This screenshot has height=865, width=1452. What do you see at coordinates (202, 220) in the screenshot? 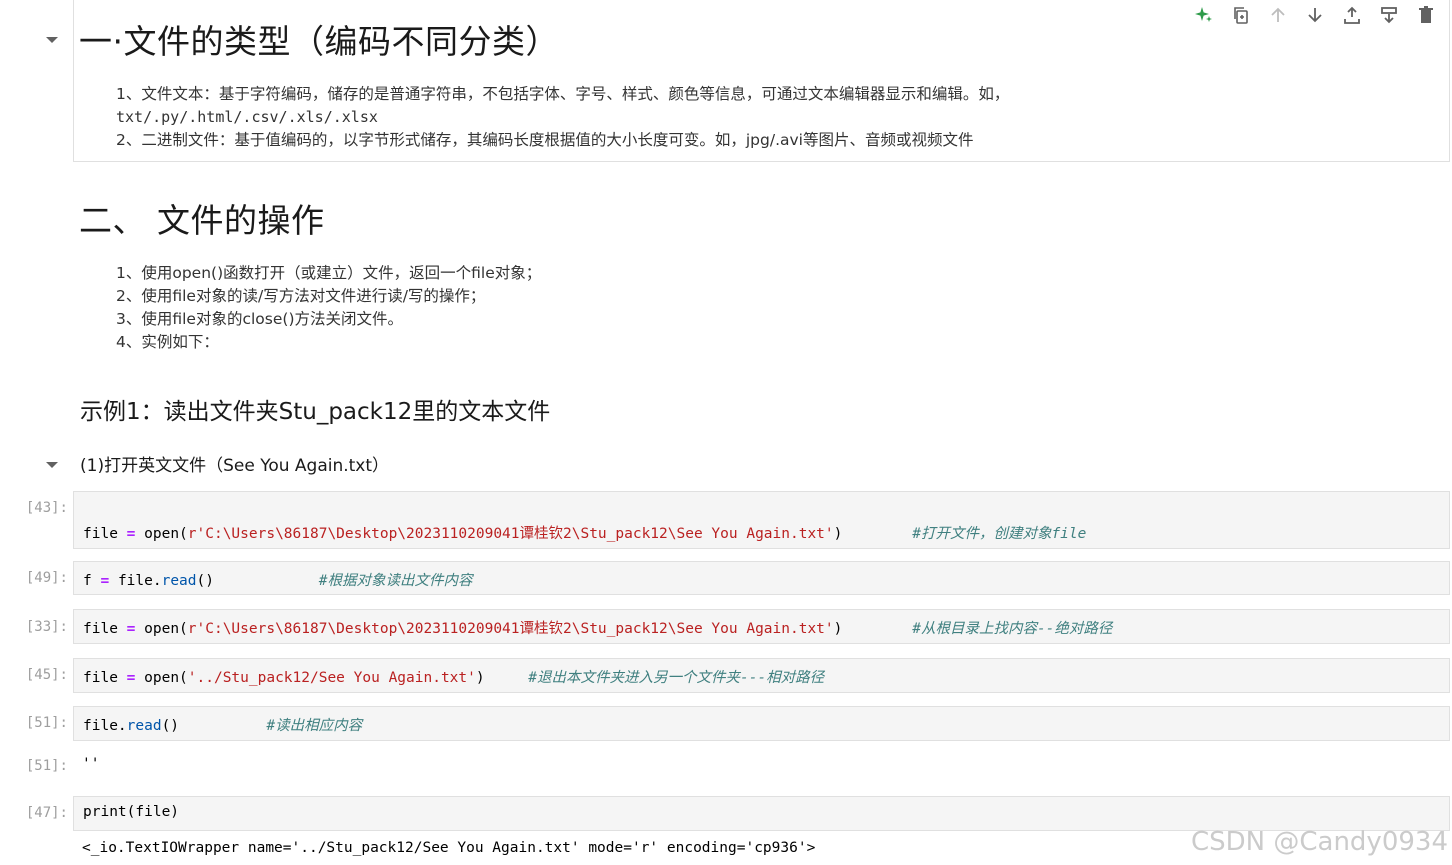
I see `heading-file-operations: 二、 文件的操作` at bounding box center [202, 220].